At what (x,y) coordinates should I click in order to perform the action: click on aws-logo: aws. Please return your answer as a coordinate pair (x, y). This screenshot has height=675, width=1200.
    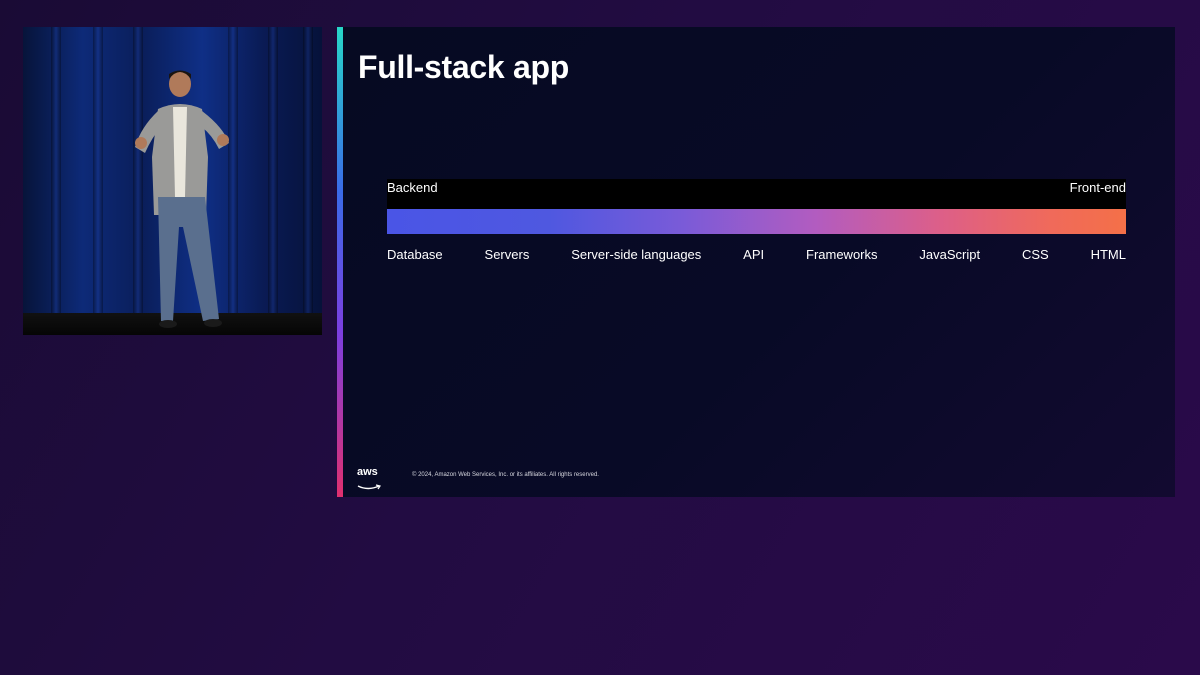
    Looking at the image, I should click on (370, 478).